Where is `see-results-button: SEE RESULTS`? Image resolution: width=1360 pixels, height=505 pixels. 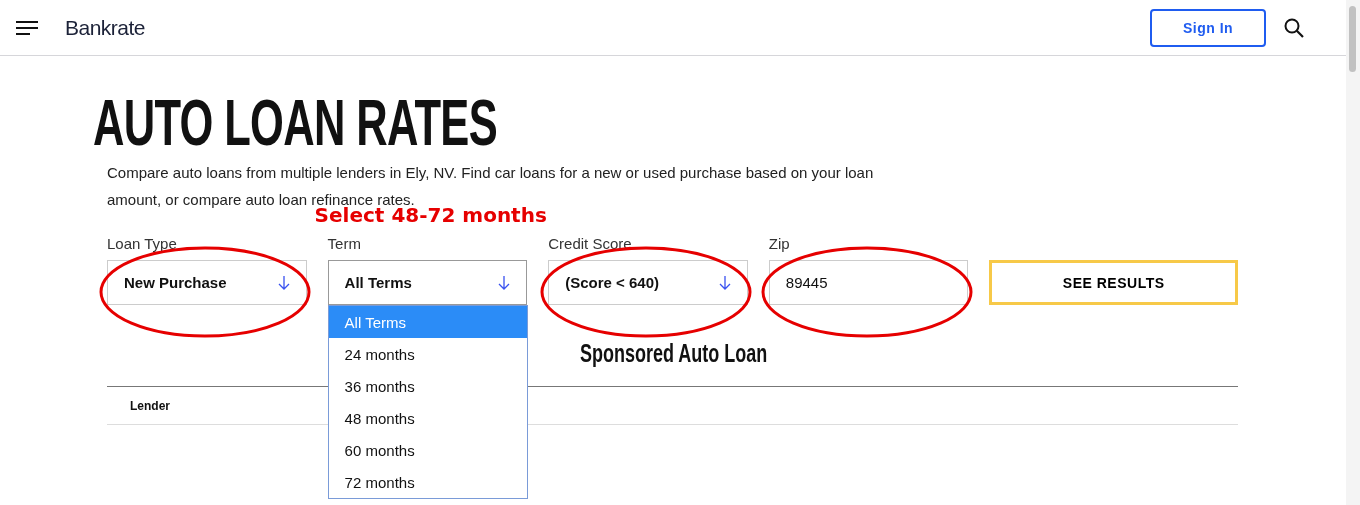
see-results-button: SEE RESULTS is located at coordinates (1113, 282).